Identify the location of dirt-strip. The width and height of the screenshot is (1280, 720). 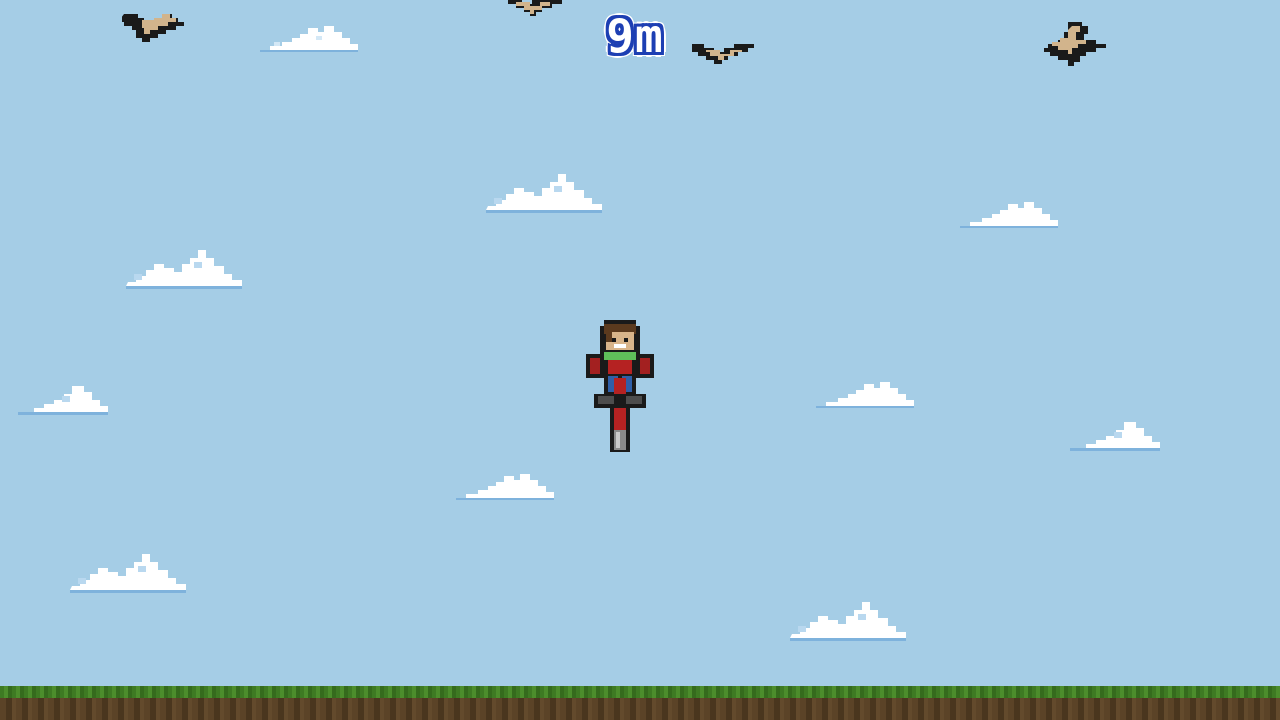
(640, 709).